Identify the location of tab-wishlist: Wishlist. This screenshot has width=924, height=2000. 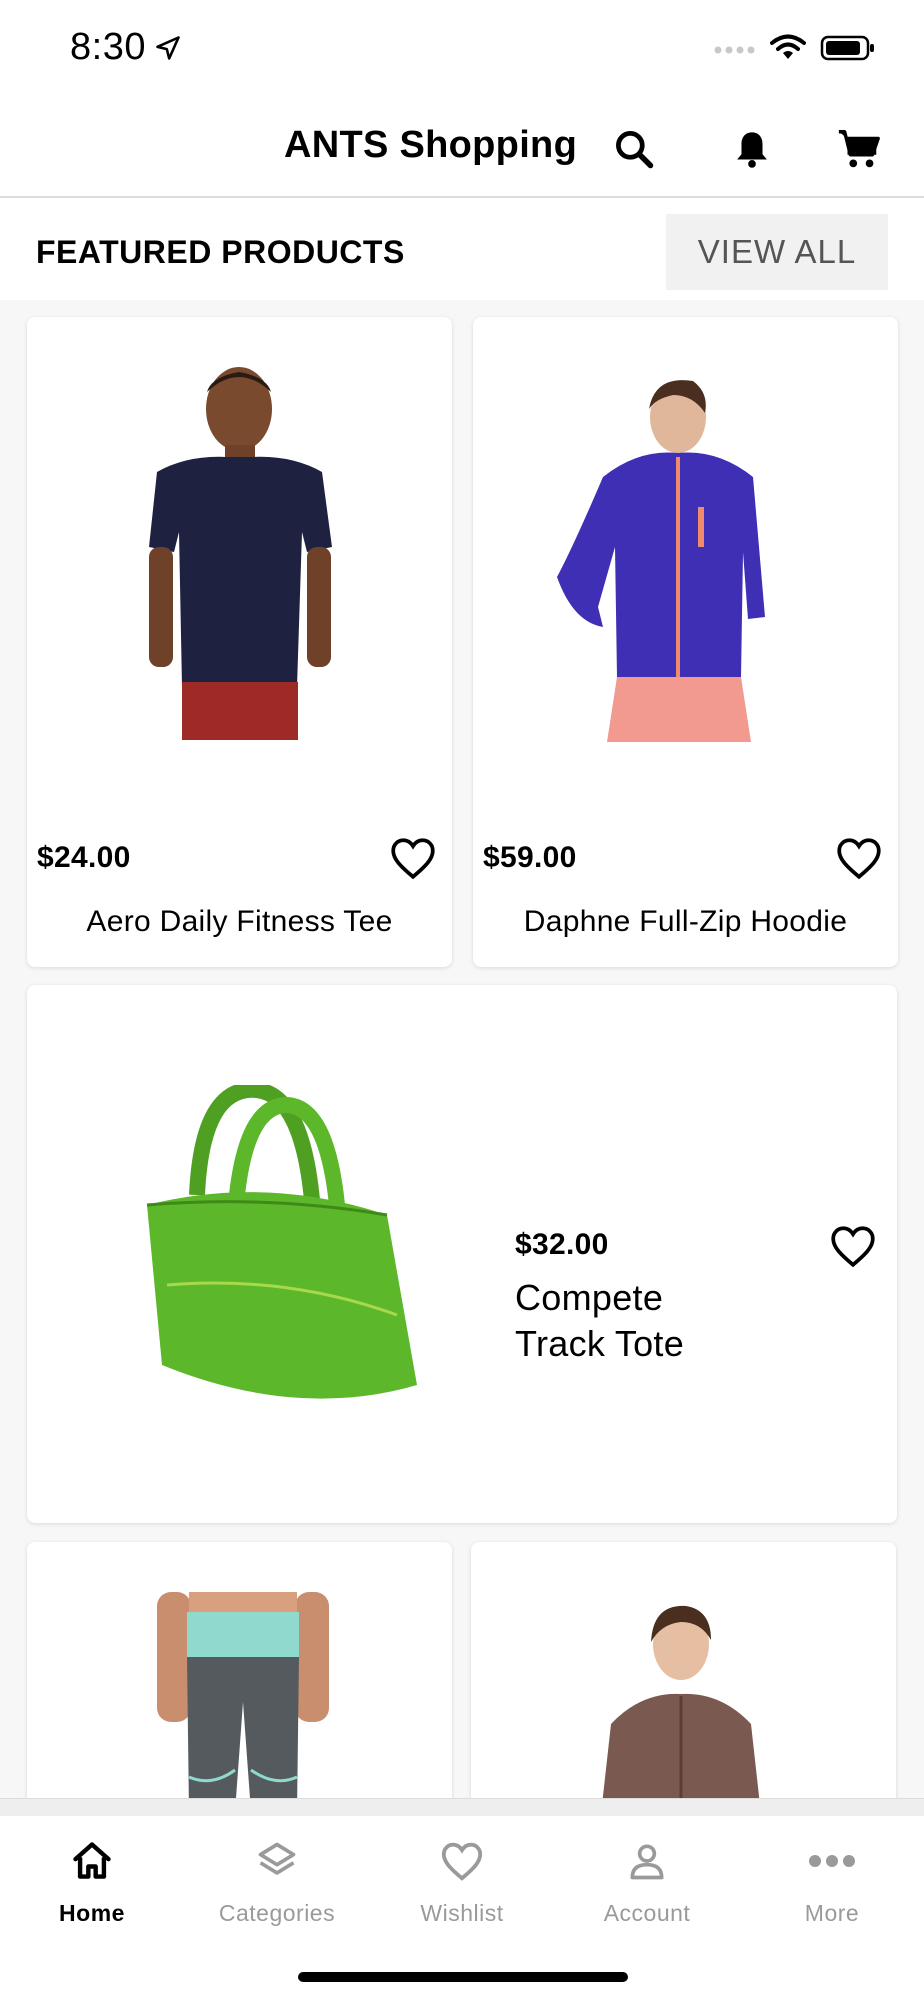
(462, 1891).